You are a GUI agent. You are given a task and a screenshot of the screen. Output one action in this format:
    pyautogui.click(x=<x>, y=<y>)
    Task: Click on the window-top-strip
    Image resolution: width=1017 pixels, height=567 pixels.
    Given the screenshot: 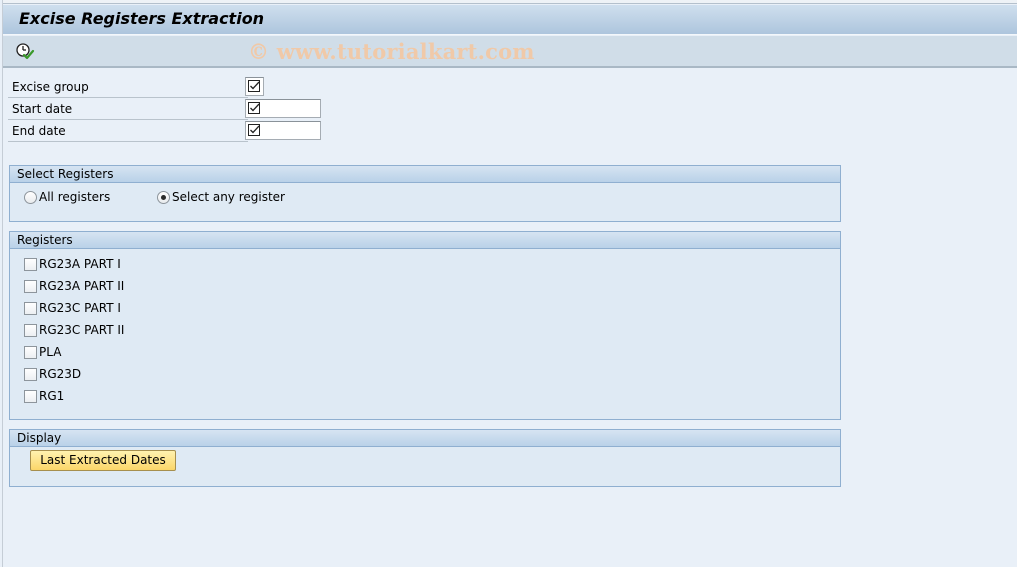 What is the action you would take?
    pyautogui.click(x=510, y=2)
    